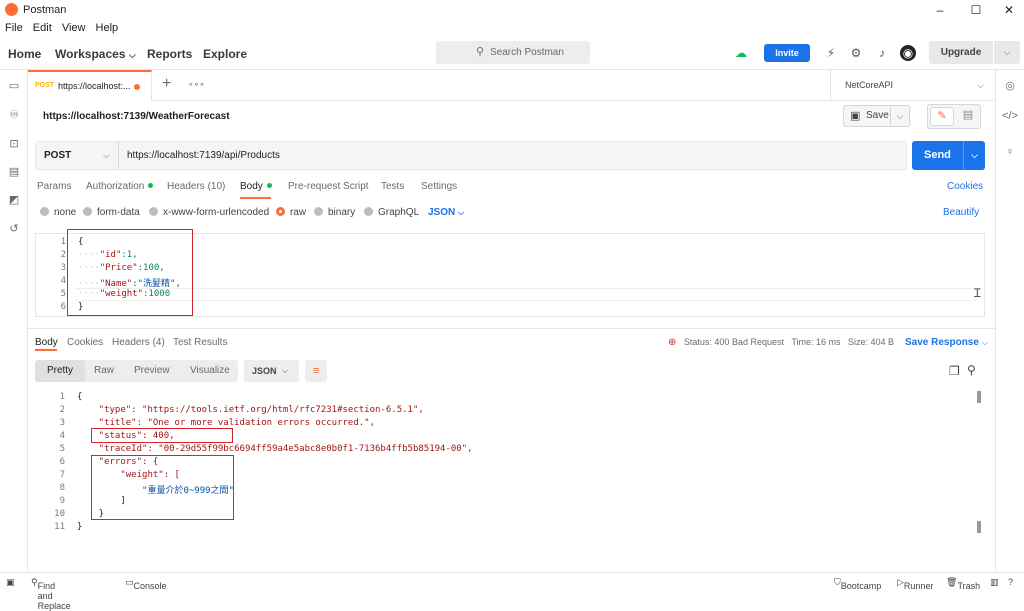 This screenshot has height=611, width=1024. I want to click on view-preview: Preview, so click(152, 370).